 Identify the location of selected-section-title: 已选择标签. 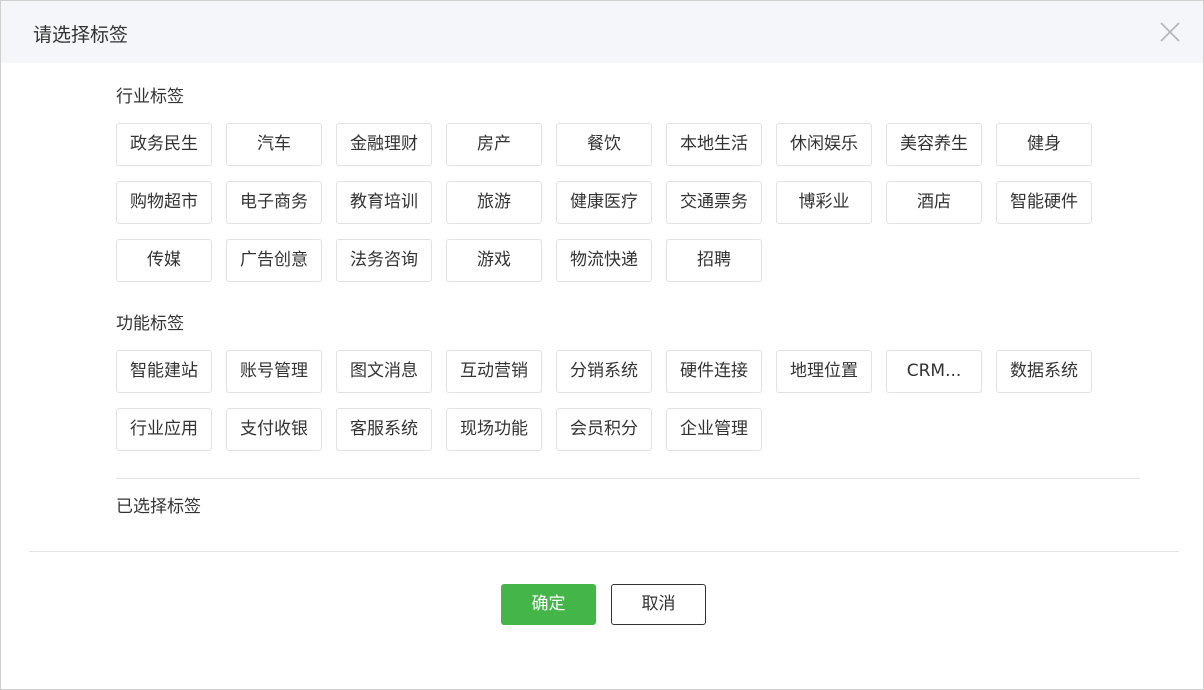
(158, 507).